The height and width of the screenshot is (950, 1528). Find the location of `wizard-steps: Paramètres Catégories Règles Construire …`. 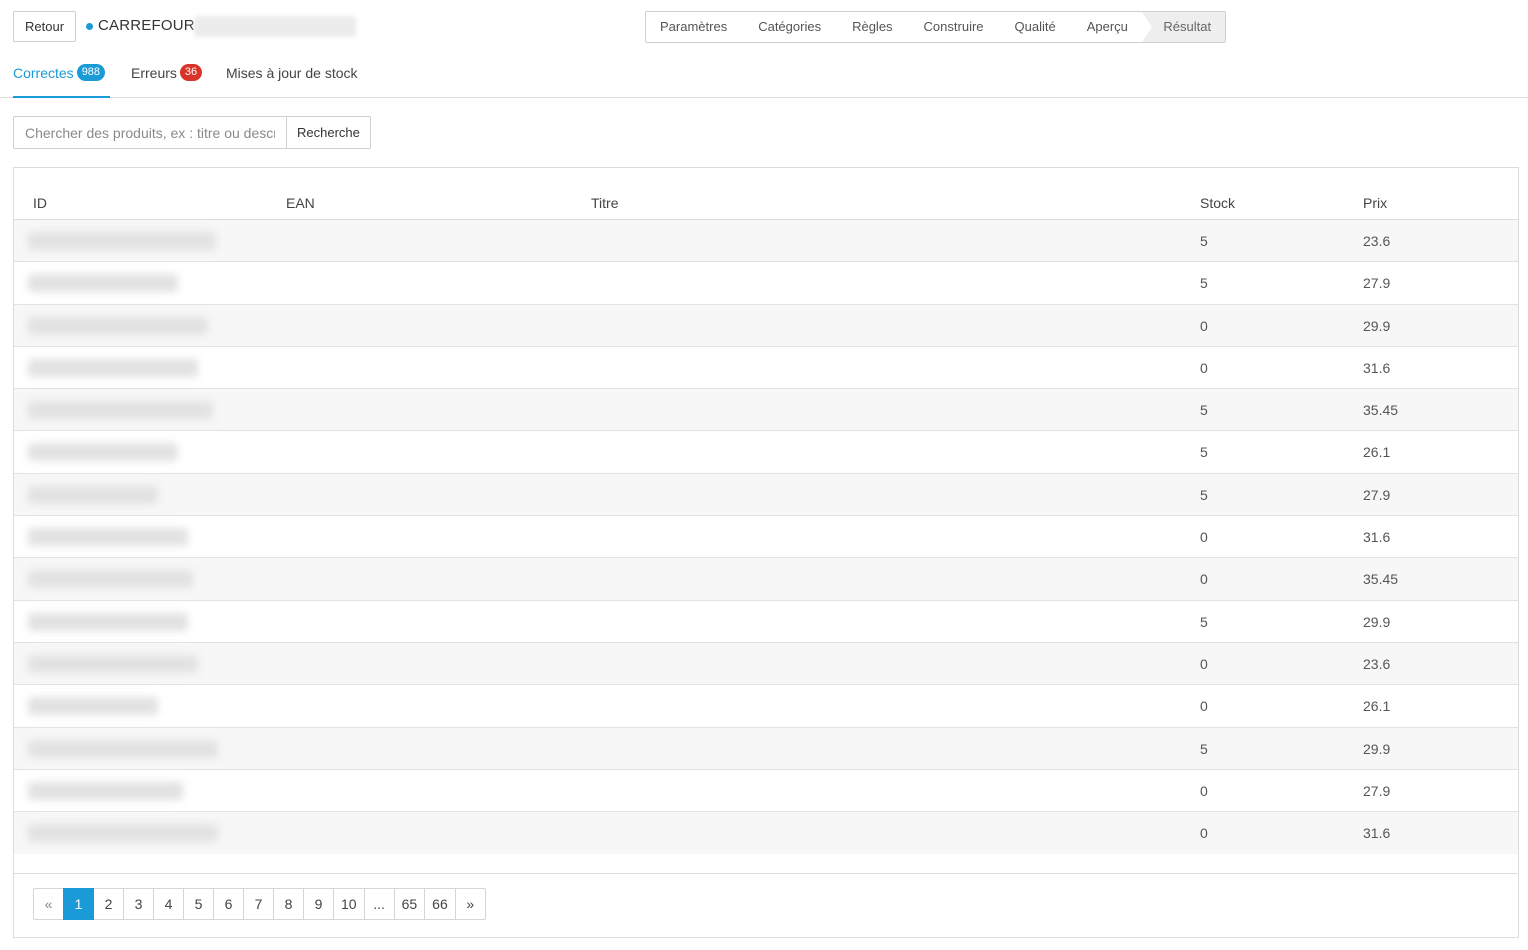

wizard-steps: Paramètres Catégories Règles Construire … is located at coordinates (936, 27).